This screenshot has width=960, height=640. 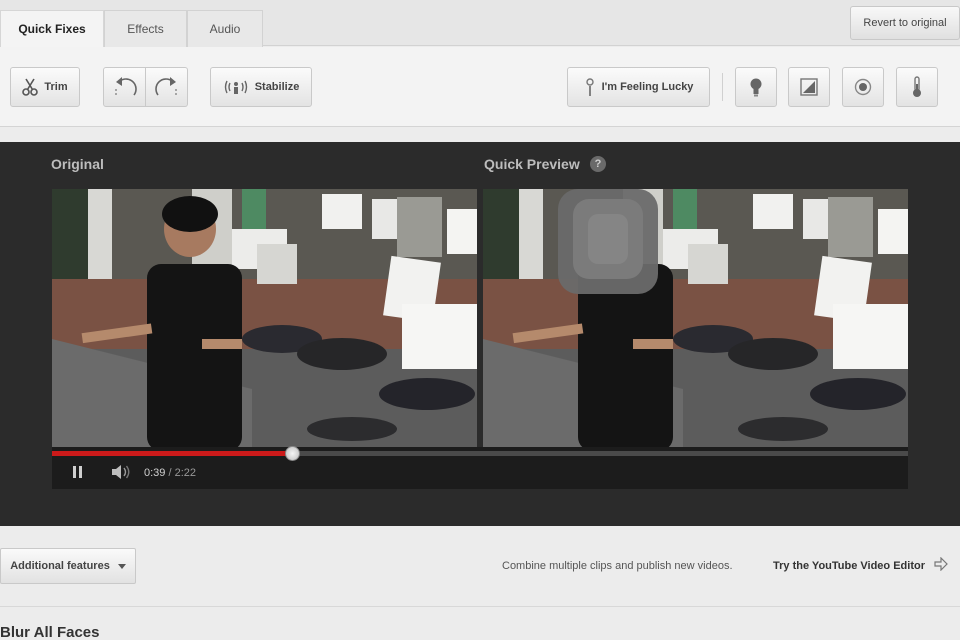 I want to click on additional-features-label: Additional features, so click(x=60, y=566).